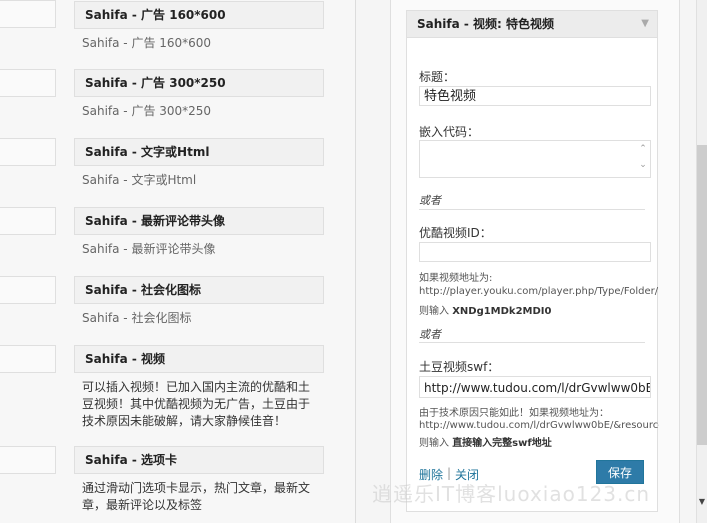 The width and height of the screenshot is (707, 523). I want to click on youku-hint: 如果视频地址为:, so click(456, 278).